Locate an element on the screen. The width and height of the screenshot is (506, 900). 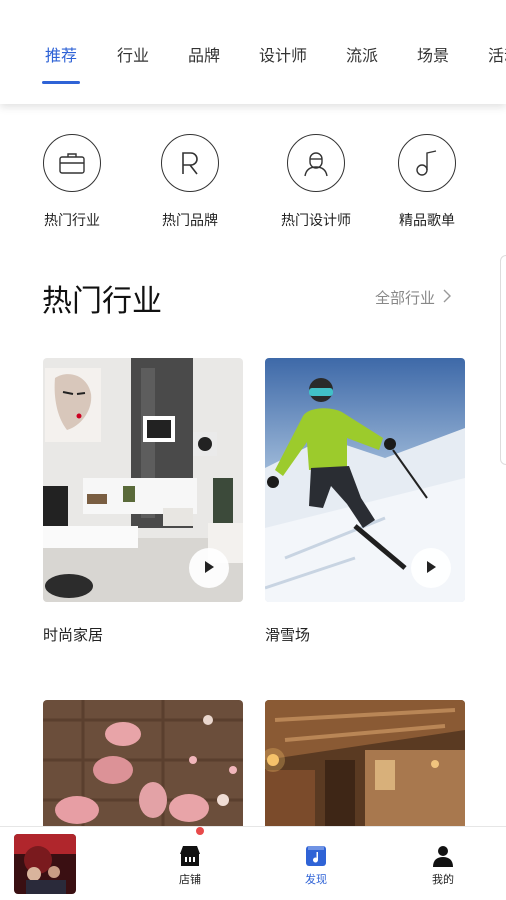
nav-discover: 发现 is located at coordinates (316, 864).